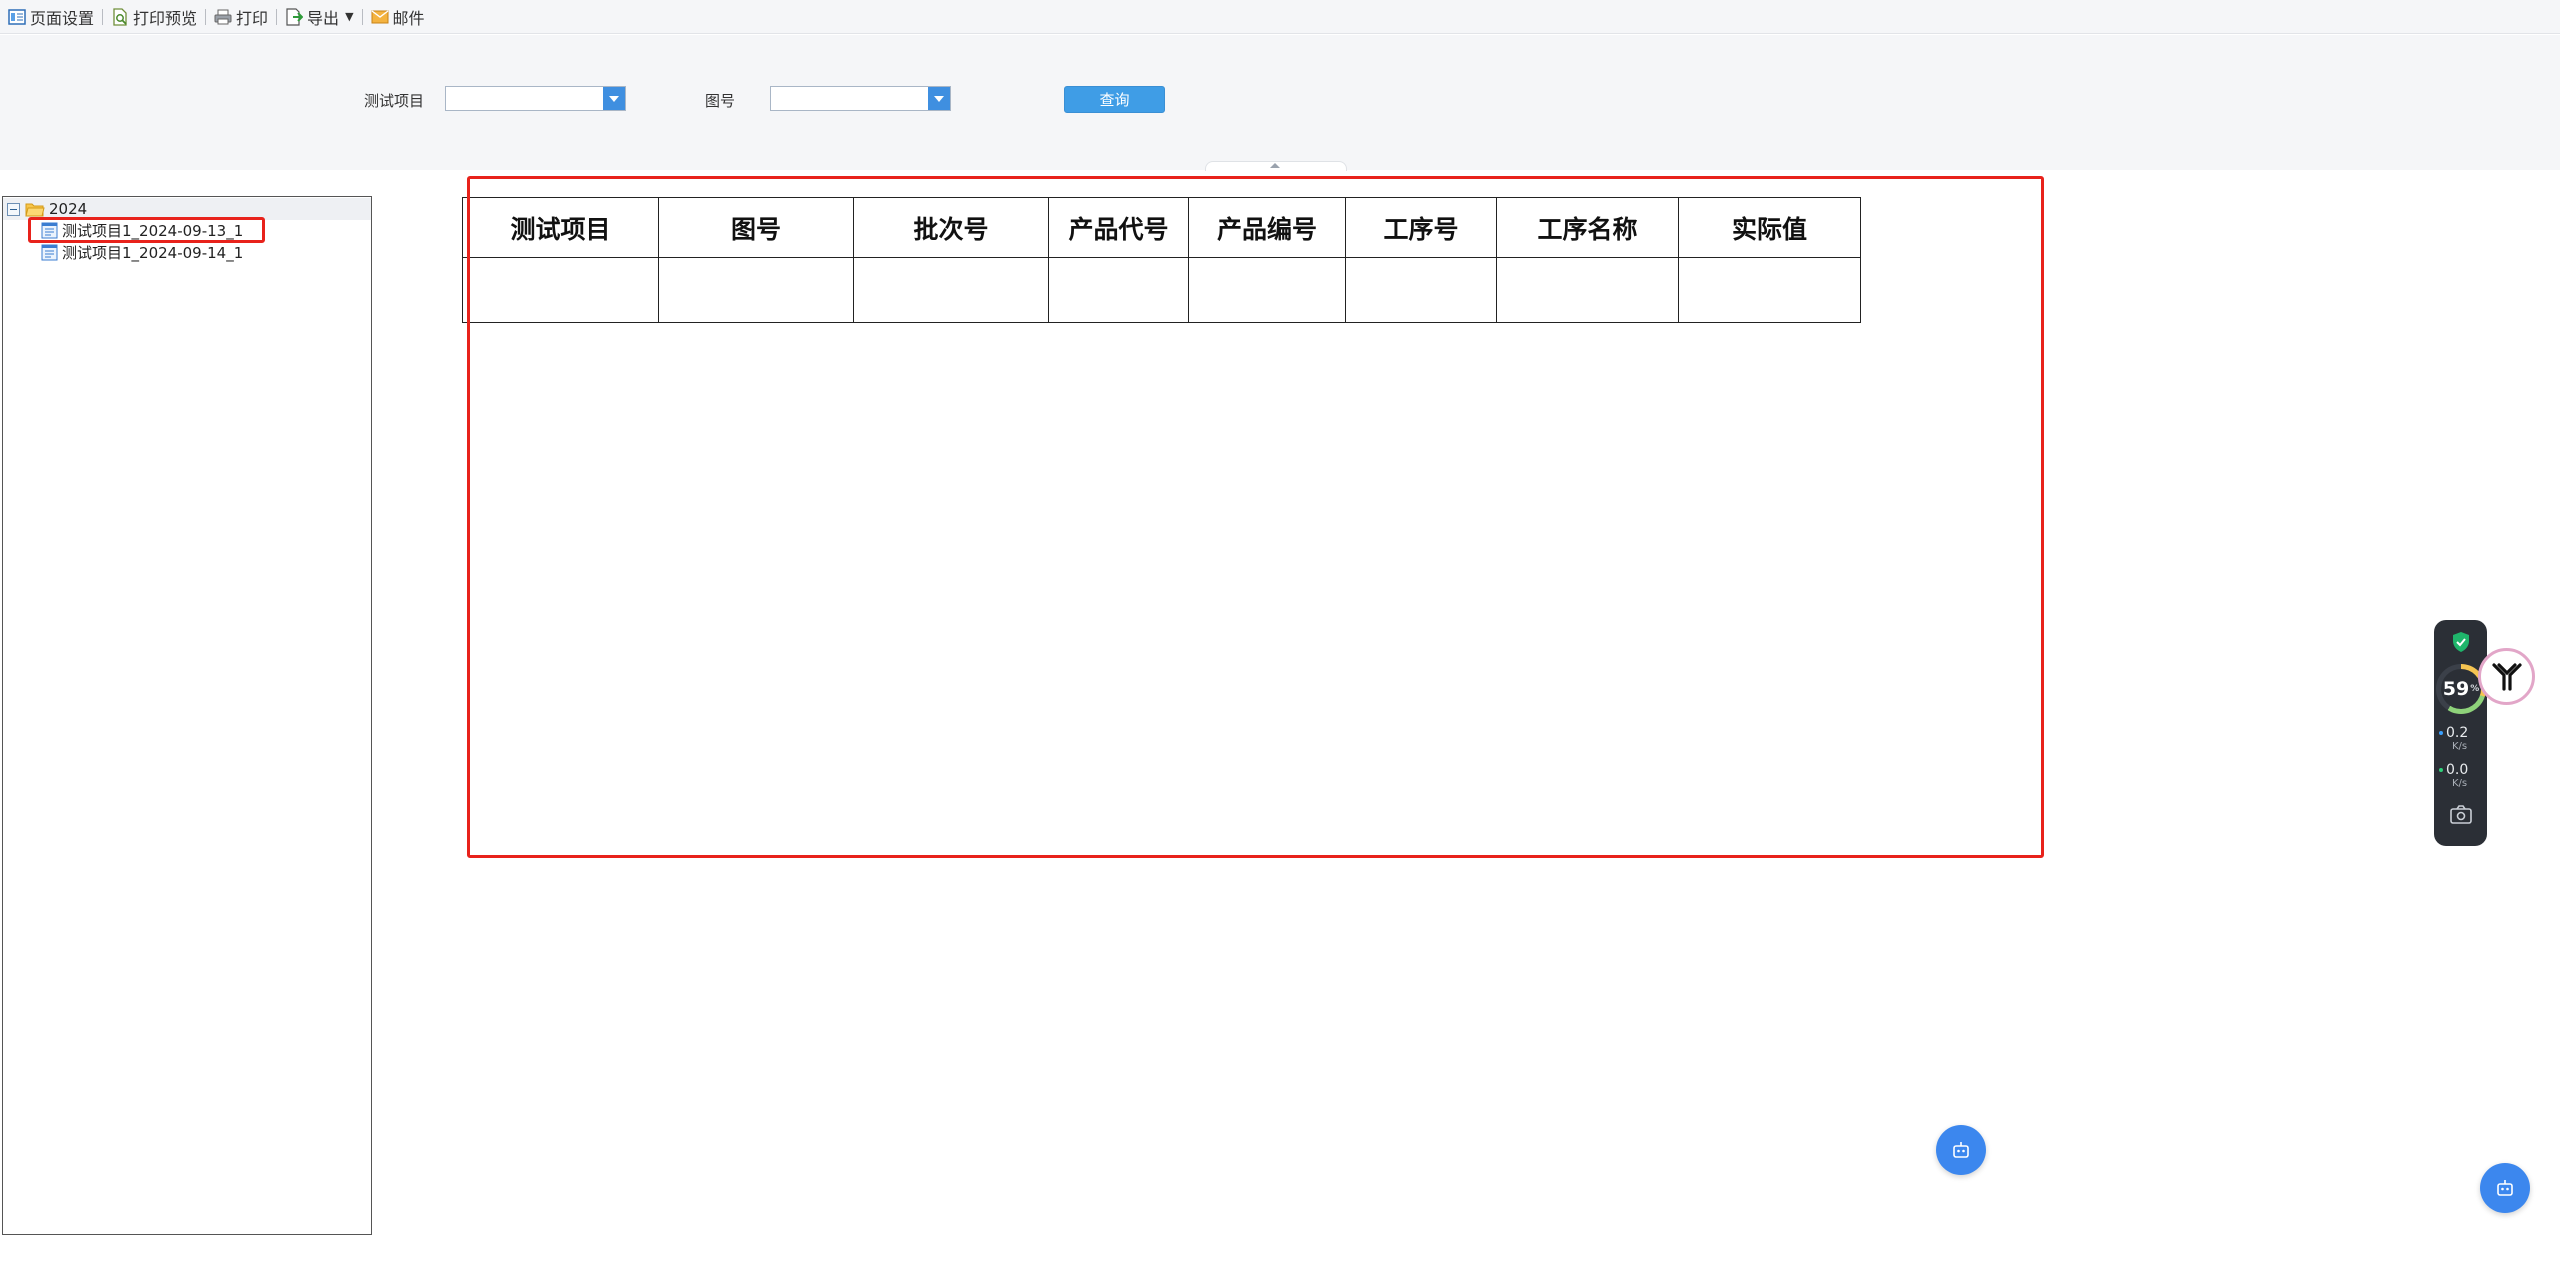 The height and width of the screenshot is (1272, 2560). Describe the element at coordinates (349, 16) in the screenshot. I see `chevron-down-icon: ▼` at that location.